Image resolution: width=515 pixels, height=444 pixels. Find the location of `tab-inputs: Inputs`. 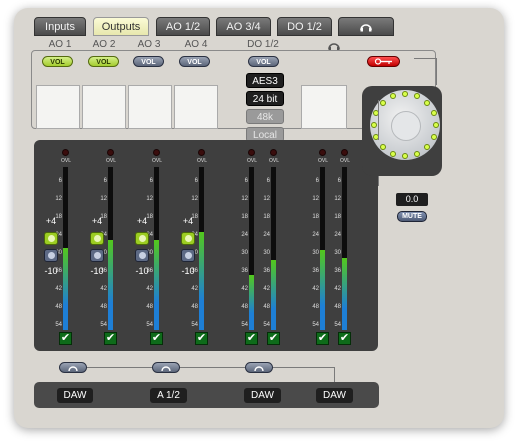

tab-inputs: Inputs is located at coordinates (60, 26).